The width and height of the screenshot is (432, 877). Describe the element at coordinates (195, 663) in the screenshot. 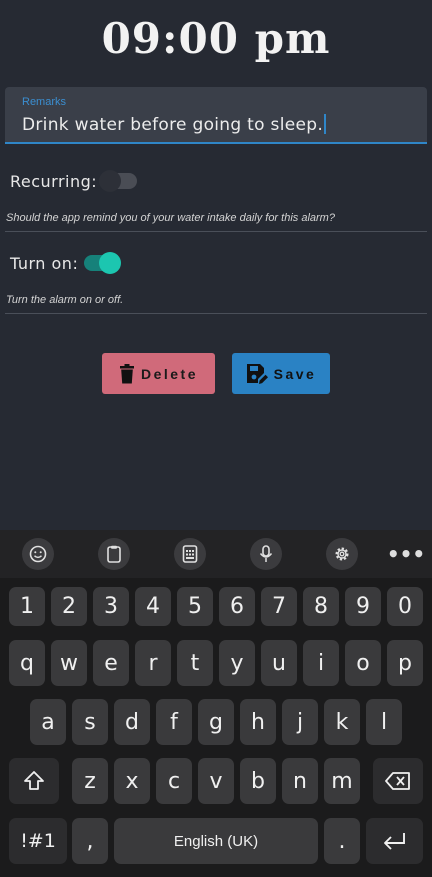

I see `key-t: t` at that location.